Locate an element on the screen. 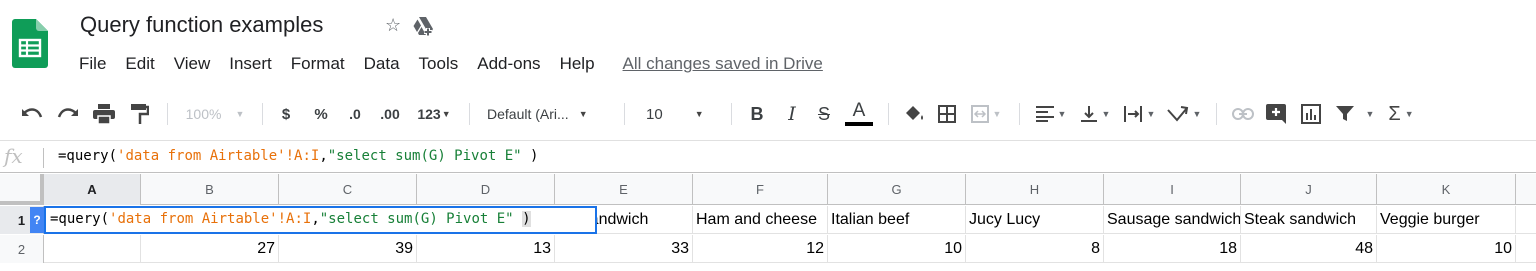  cell-i1: Sausage sandwich is located at coordinates (1172, 220).